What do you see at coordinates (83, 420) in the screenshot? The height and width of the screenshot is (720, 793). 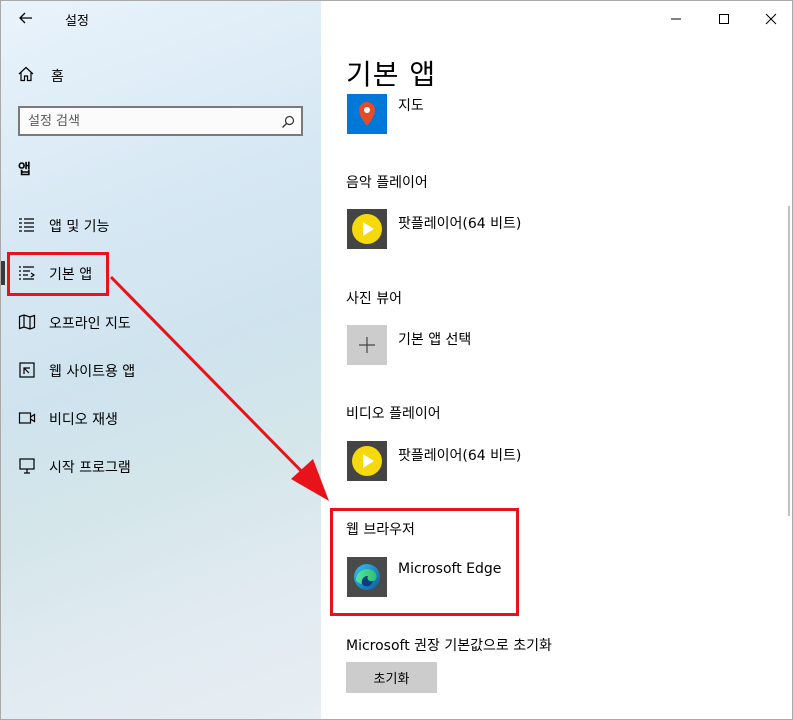 I see `sidebar-item-label: 비디오 재생` at bounding box center [83, 420].